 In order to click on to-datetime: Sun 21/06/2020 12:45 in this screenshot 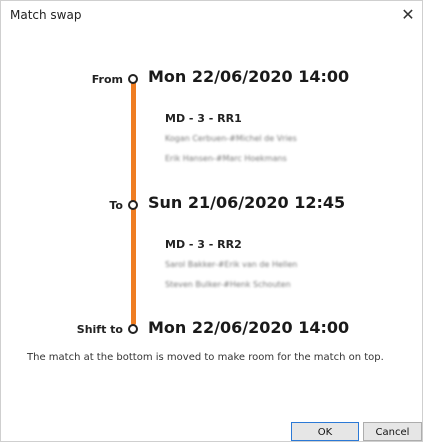, I will do `click(247, 202)`.